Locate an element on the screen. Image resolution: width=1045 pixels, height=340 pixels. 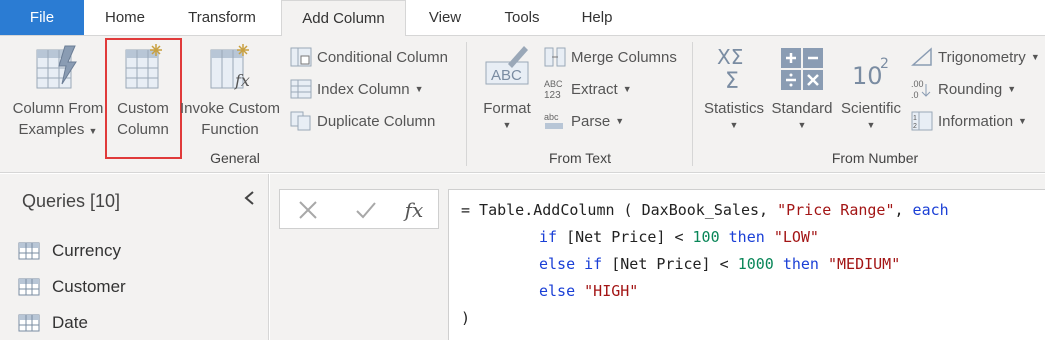
extract-icon: ABC 123 is located at coordinates (555, 89).